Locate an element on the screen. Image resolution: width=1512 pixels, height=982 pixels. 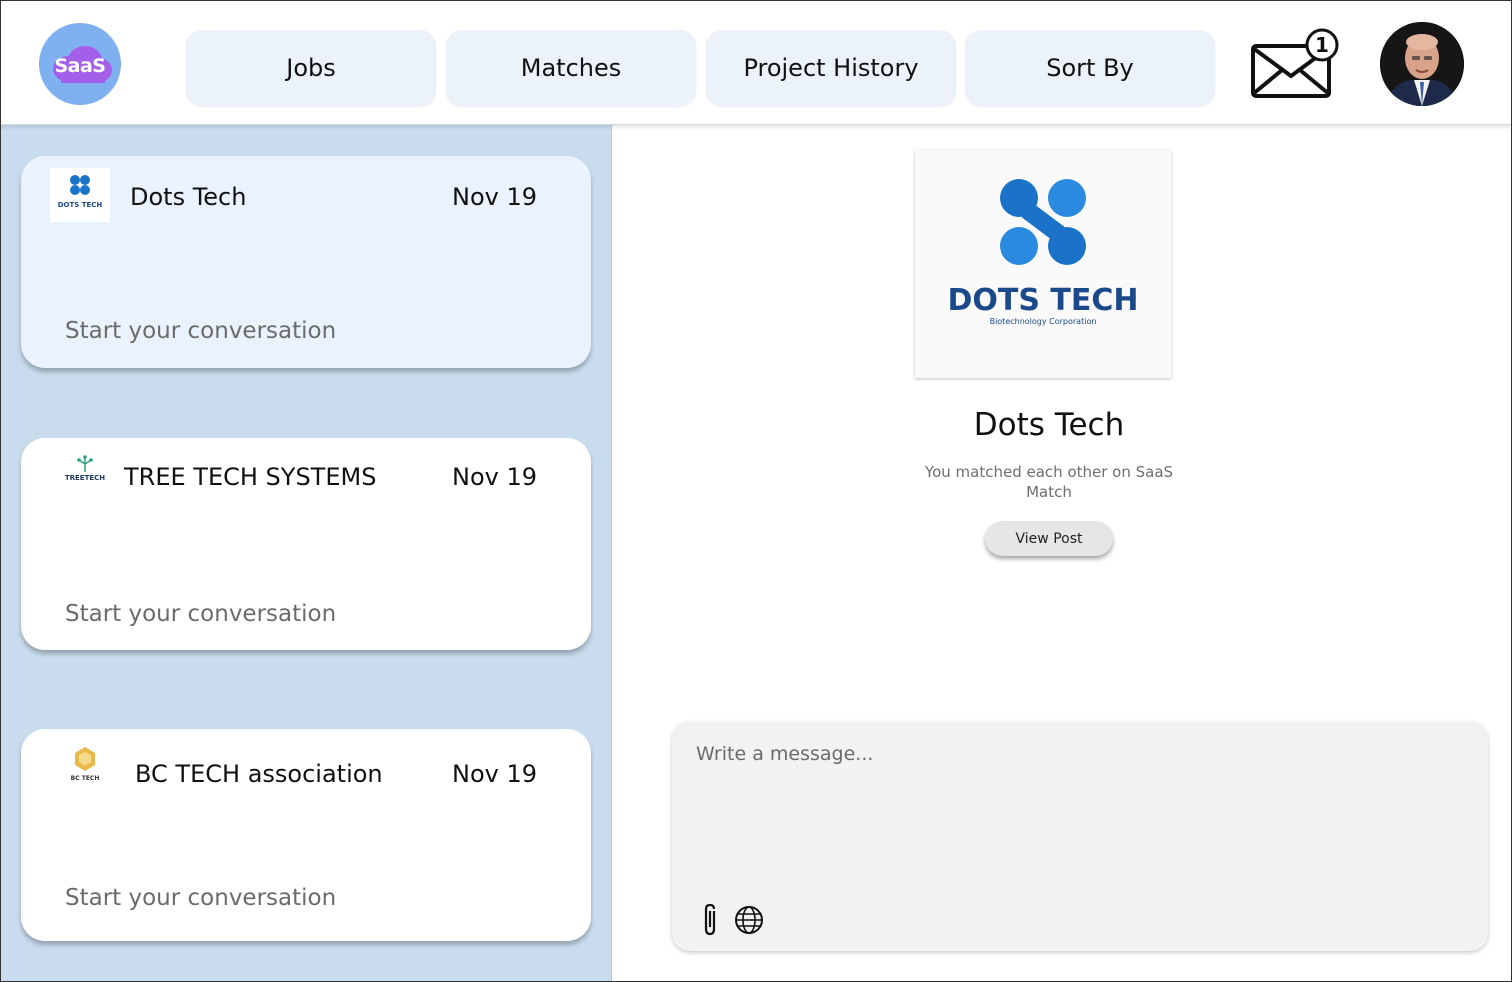
nav-sort-by-button: Sort By is located at coordinates (1090, 68).